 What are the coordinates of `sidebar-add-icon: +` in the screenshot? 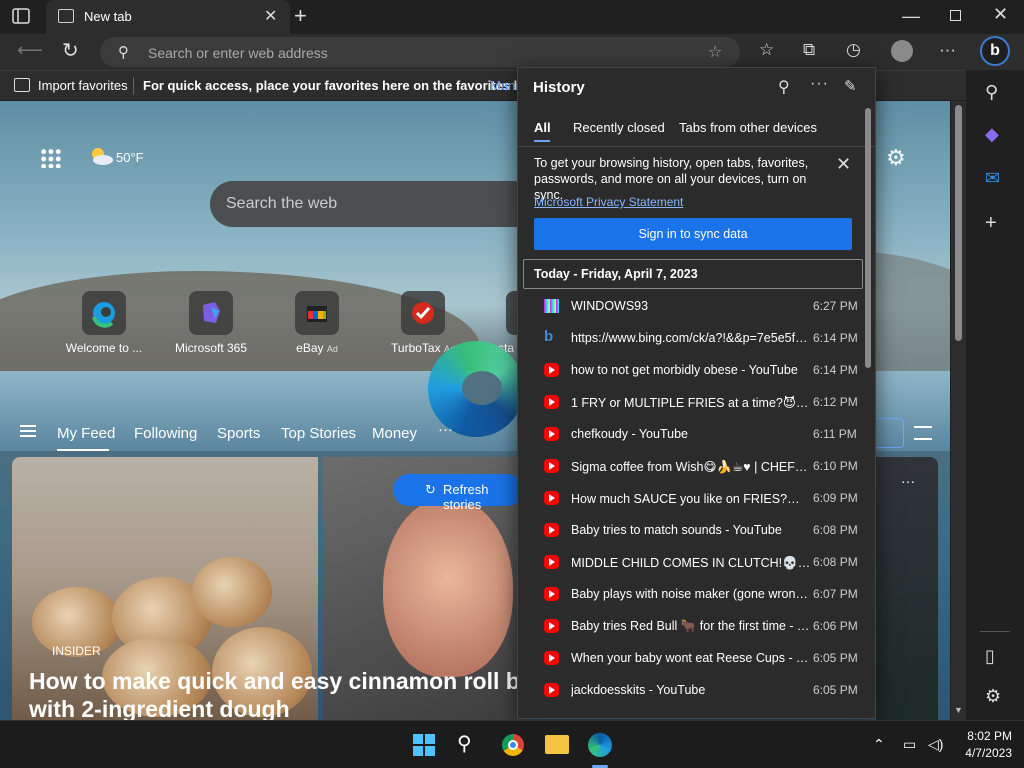 It's located at (991, 223).